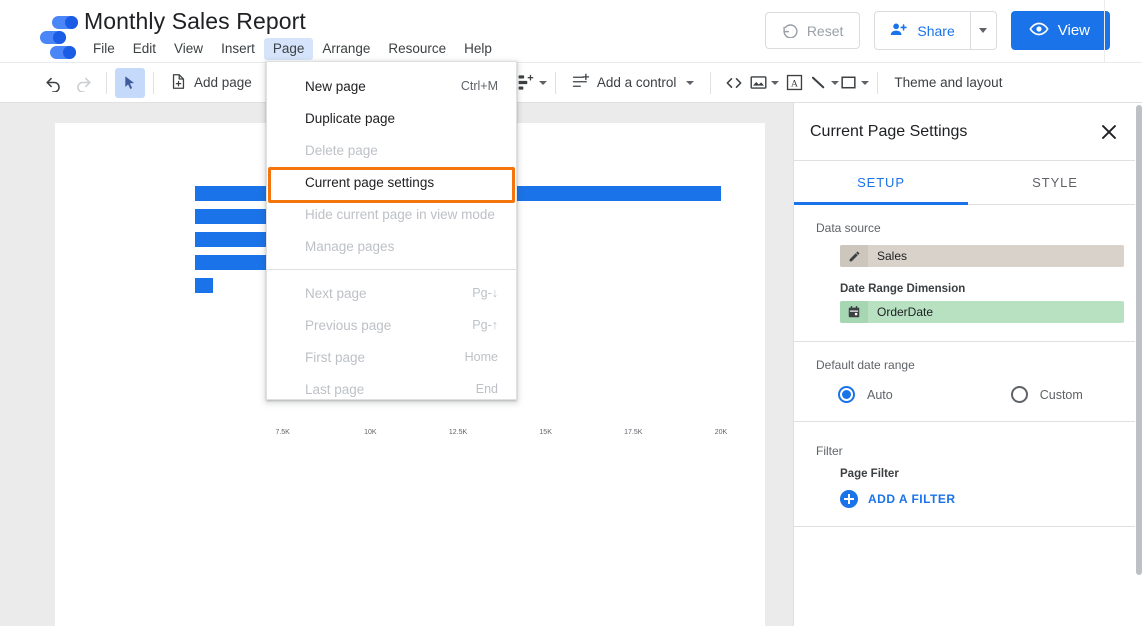  What do you see at coordinates (881, 183) in the screenshot?
I see `tab-setup: SETUP` at bounding box center [881, 183].